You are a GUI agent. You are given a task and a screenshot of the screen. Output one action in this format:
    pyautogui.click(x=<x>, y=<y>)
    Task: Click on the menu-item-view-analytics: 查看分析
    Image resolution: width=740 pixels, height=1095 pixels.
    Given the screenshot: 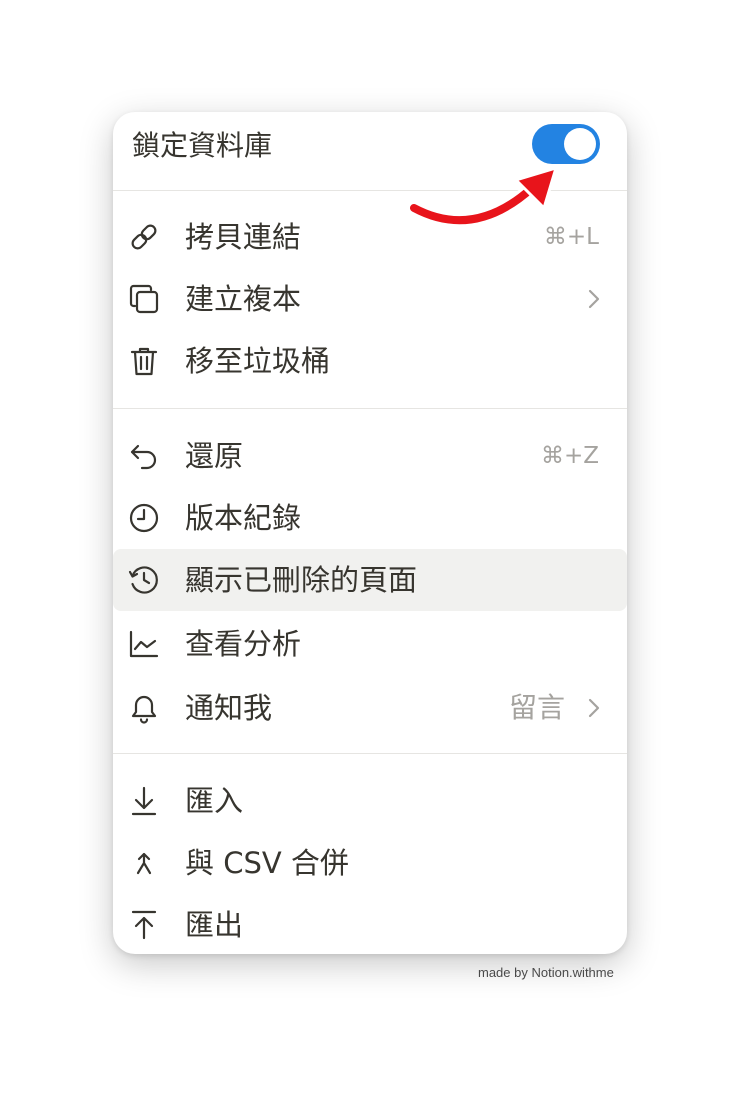 What is the action you would take?
    pyautogui.click(x=370, y=644)
    